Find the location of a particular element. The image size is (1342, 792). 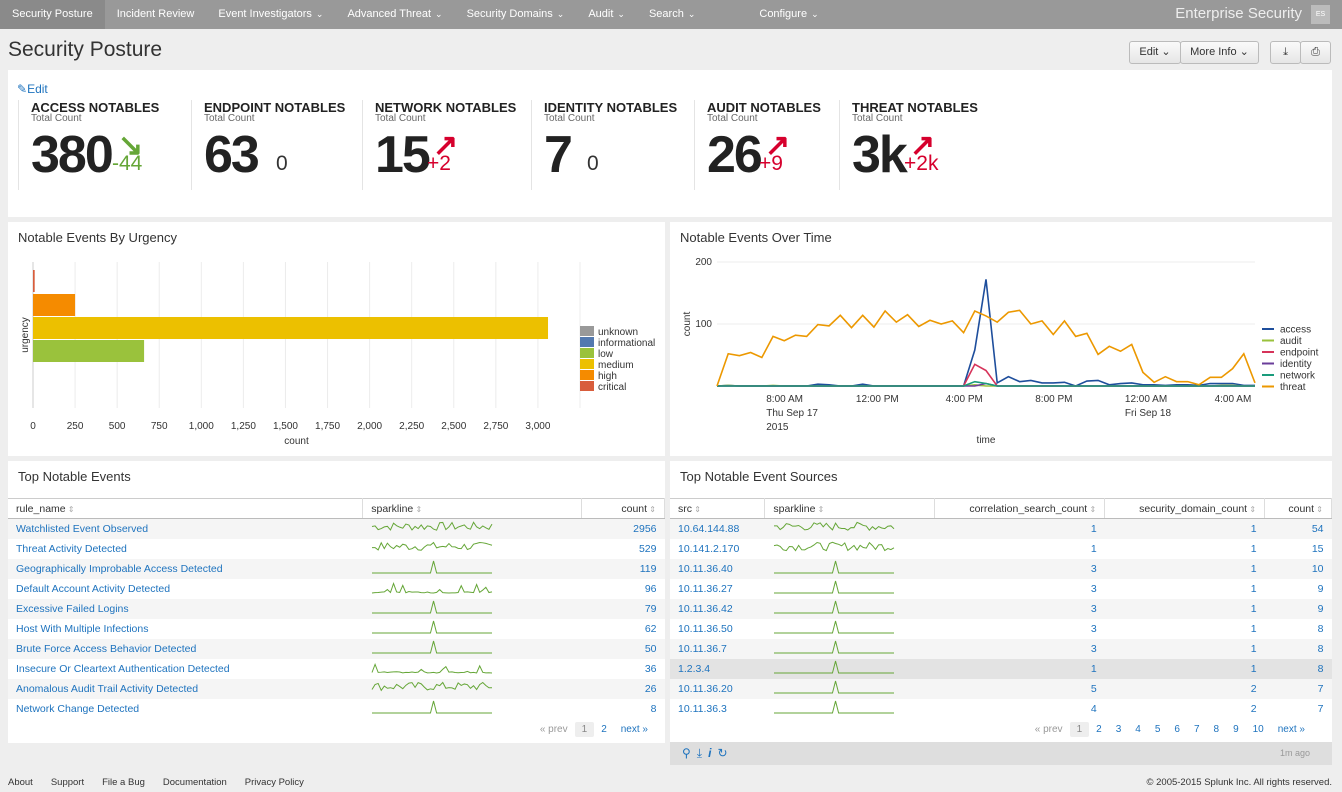

page-2-button: 2 is located at coordinates (604, 729).